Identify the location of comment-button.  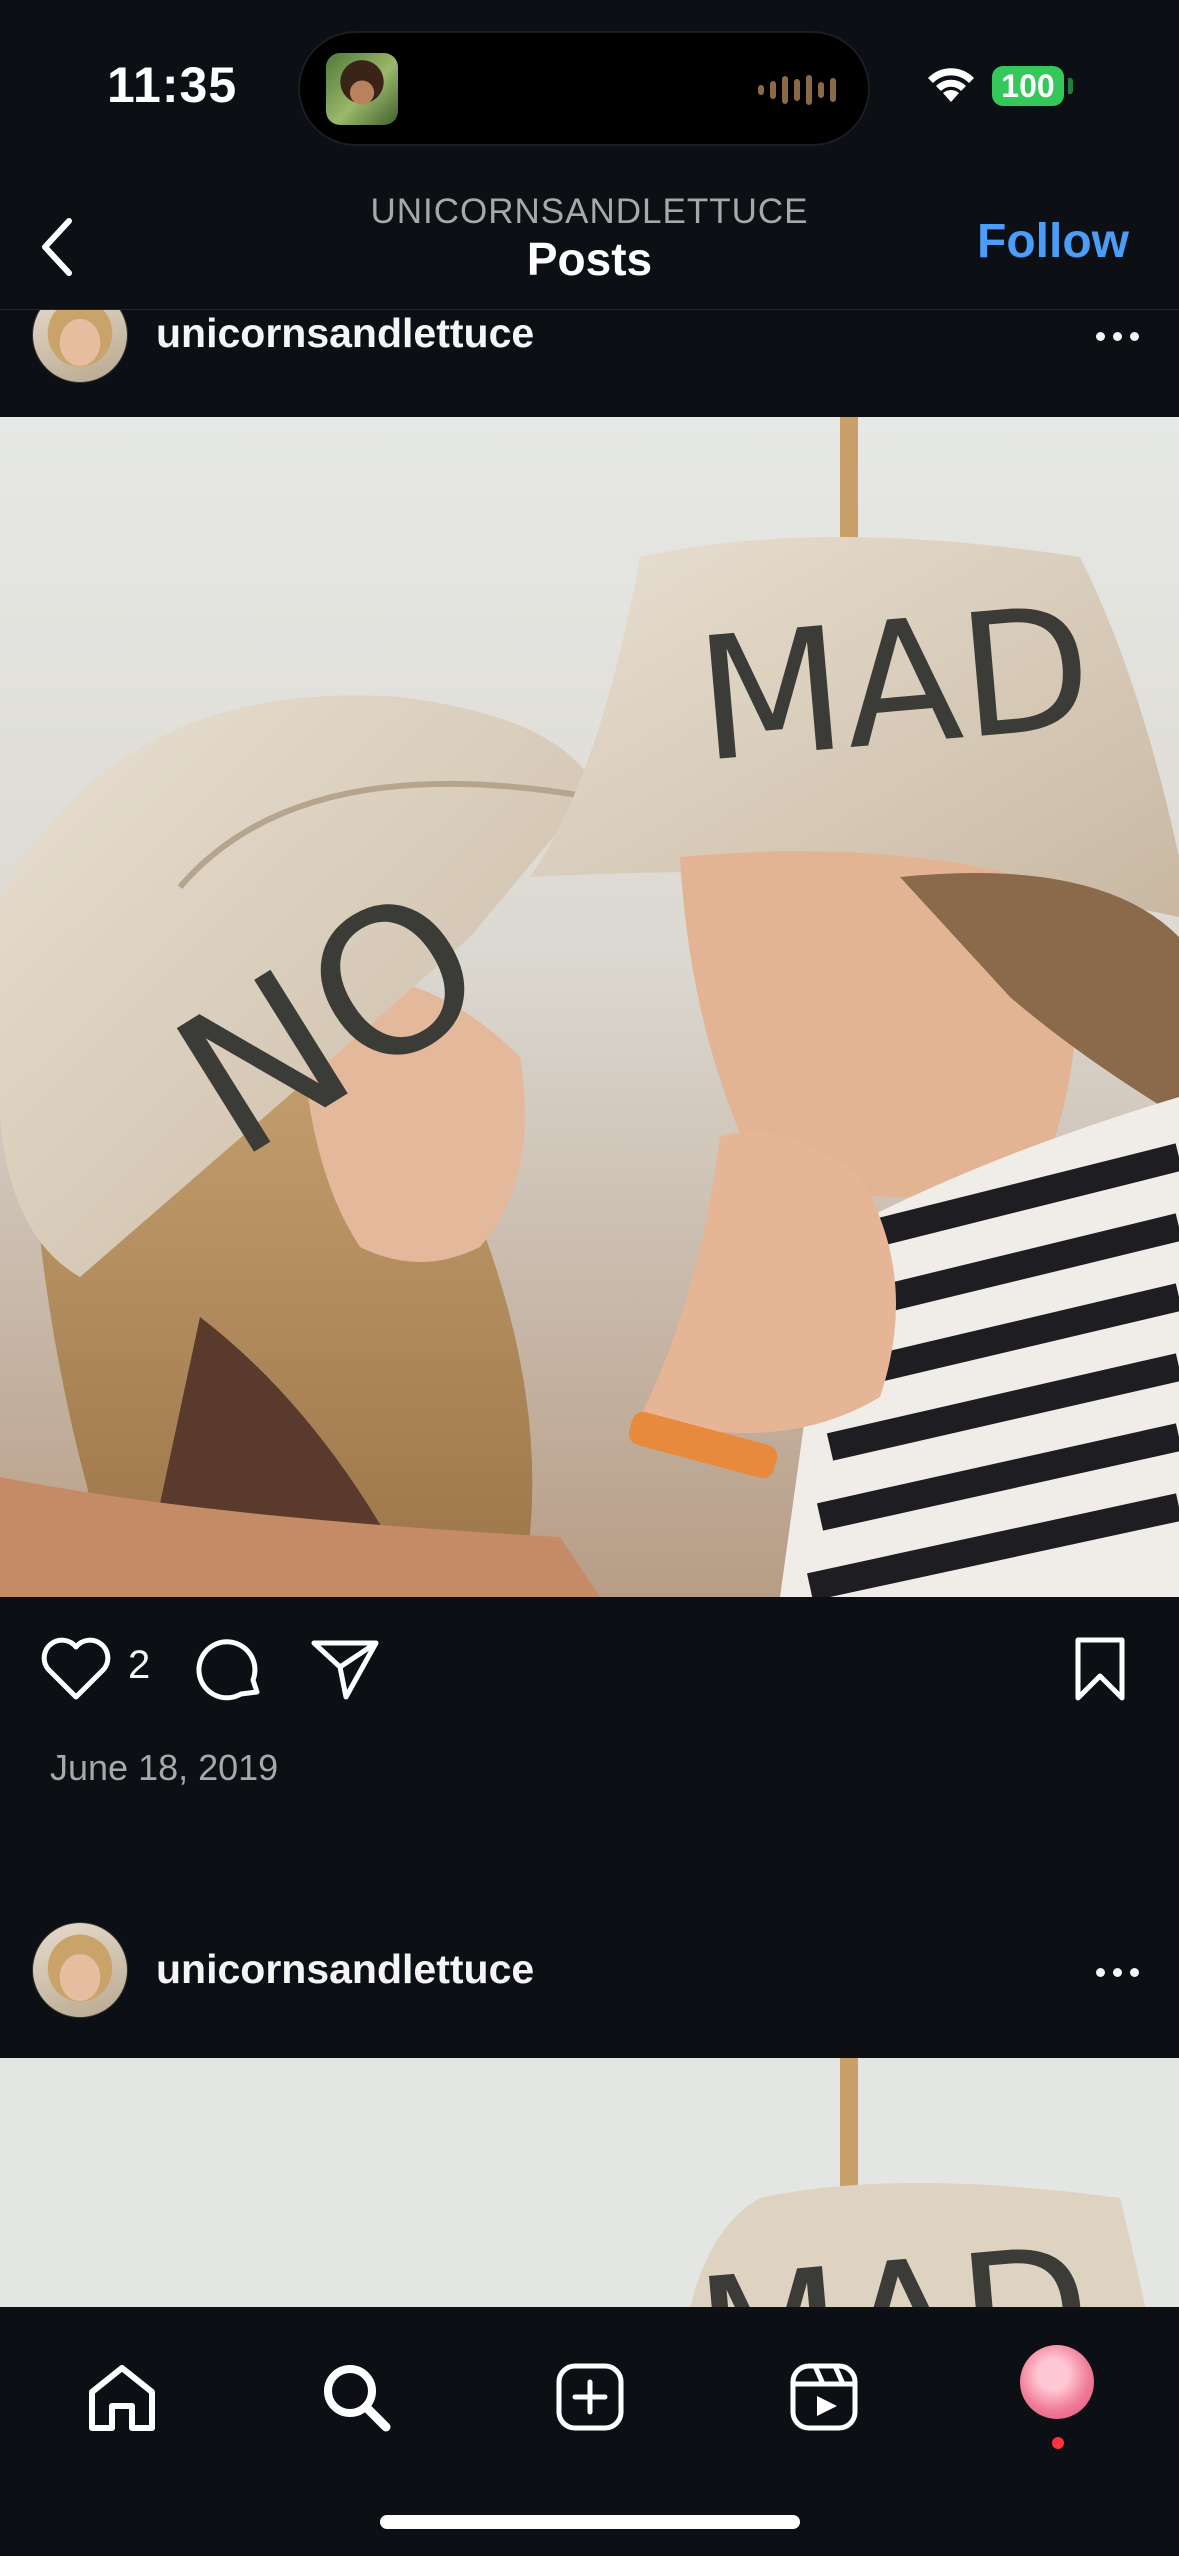
(230, 1669).